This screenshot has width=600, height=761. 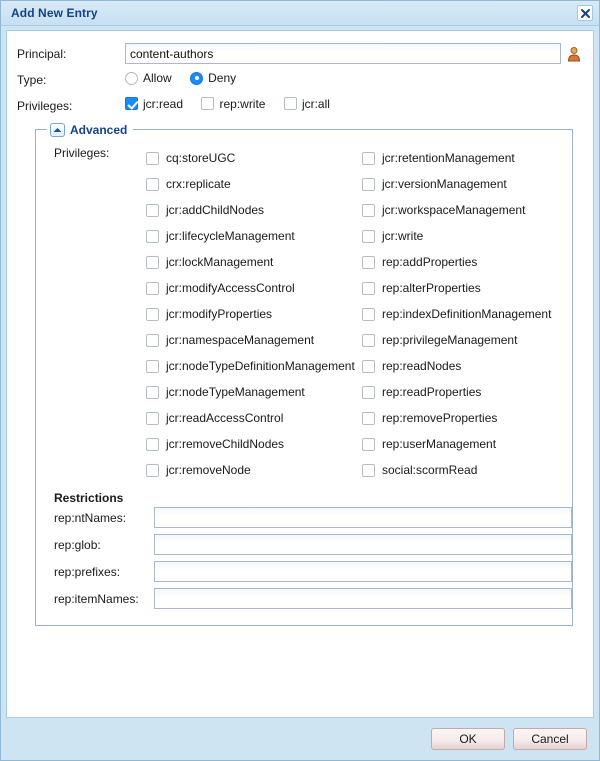 What do you see at coordinates (432, 392) in the screenshot?
I see `privilege-option-label: rep:readProperties` at bounding box center [432, 392].